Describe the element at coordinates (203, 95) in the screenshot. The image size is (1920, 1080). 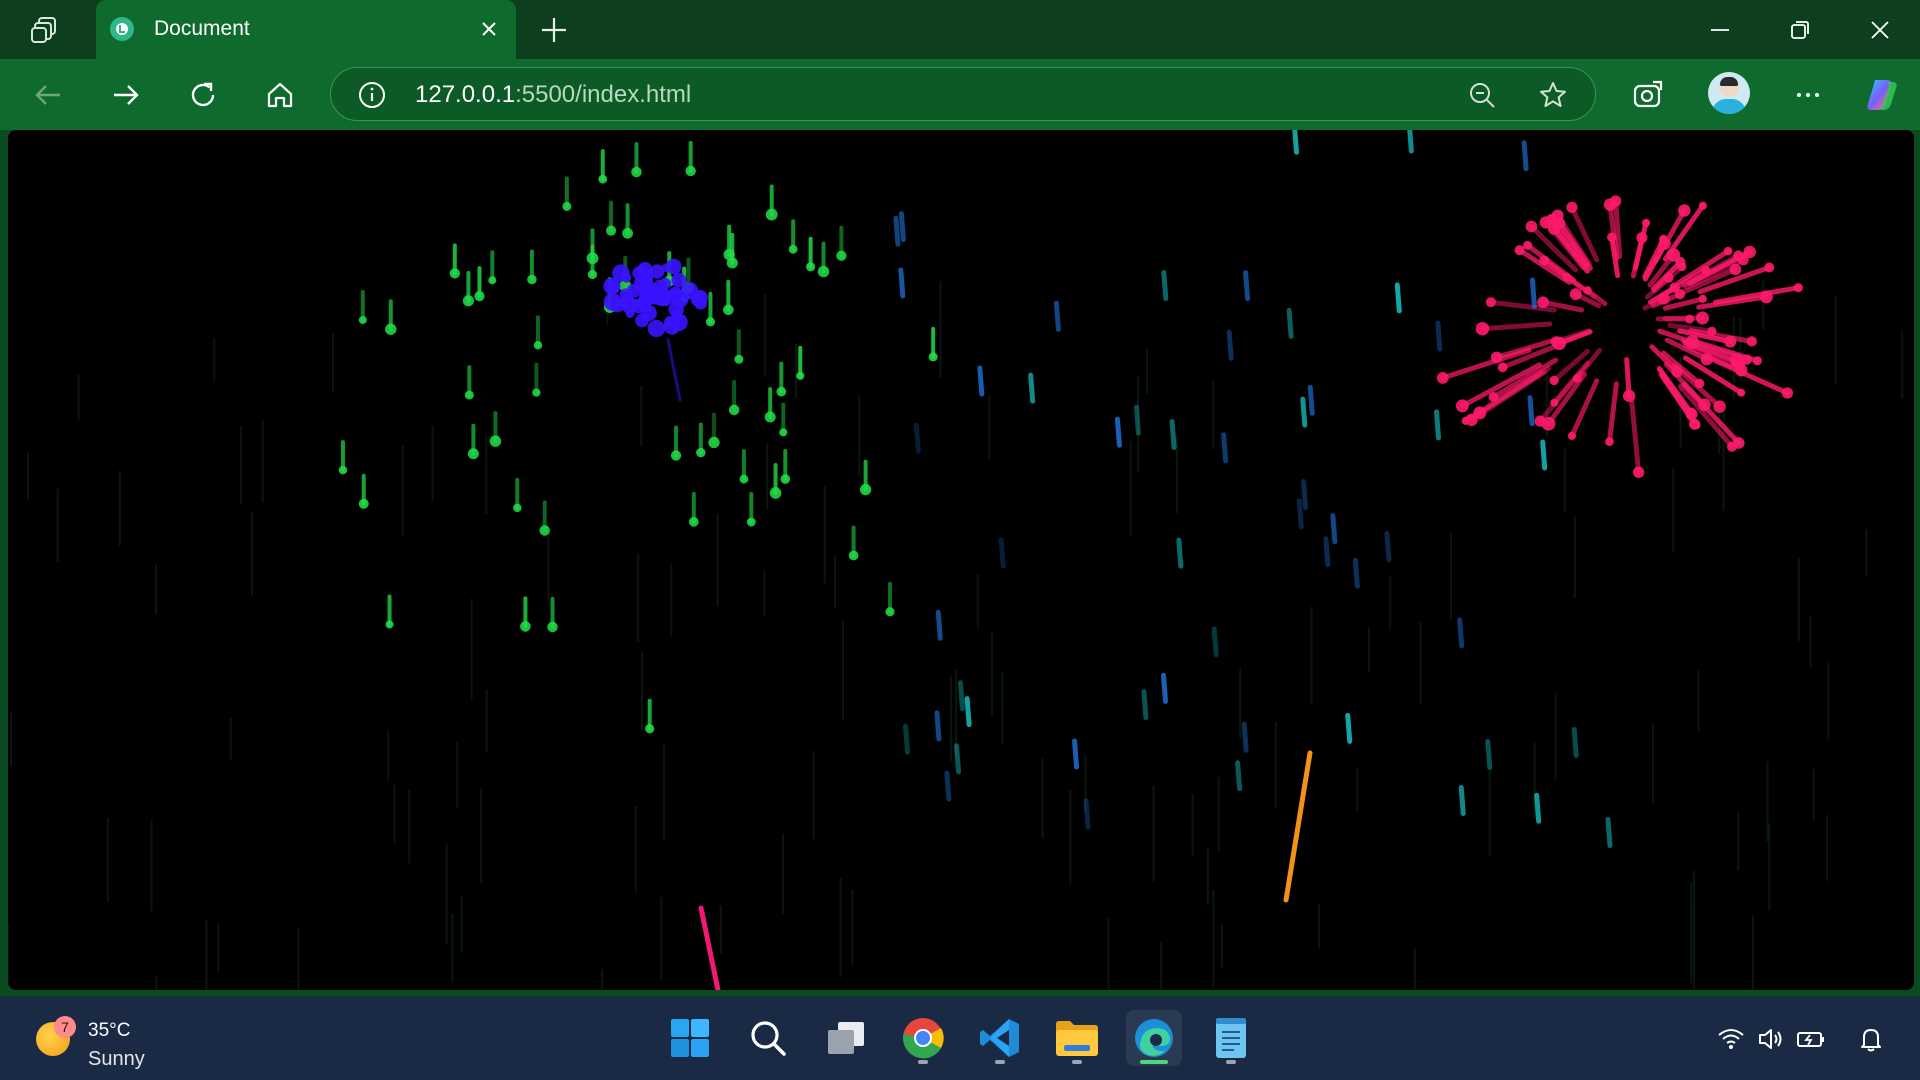
I see `refresh-icon` at that location.